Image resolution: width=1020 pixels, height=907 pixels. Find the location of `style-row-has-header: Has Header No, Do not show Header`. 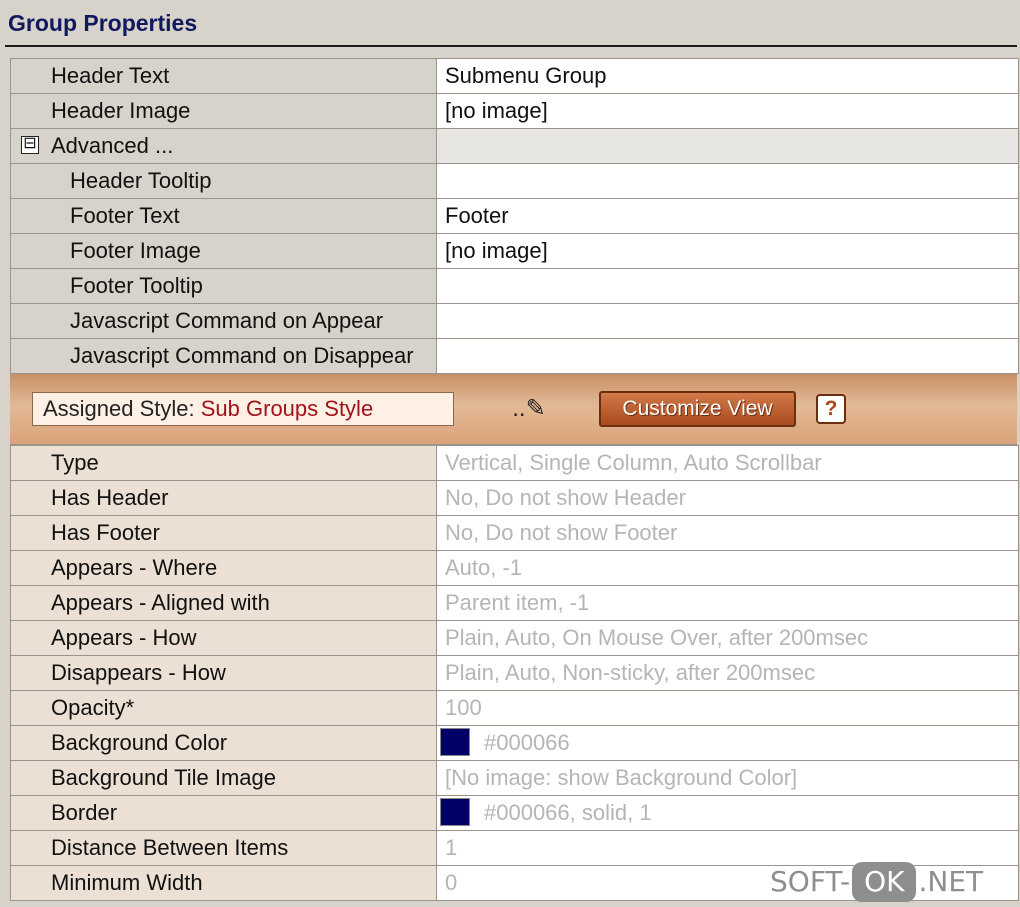

style-row-has-header: Has Header No, Do not show Header is located at coordinates (514, 498).